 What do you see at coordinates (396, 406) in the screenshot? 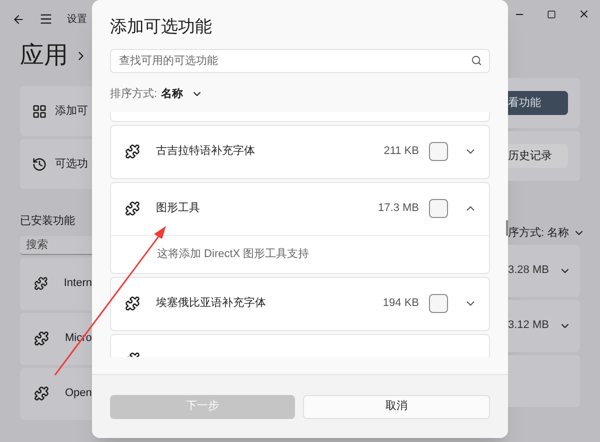
I see `cancel-button: 取消` at bounding box center [396, 406].